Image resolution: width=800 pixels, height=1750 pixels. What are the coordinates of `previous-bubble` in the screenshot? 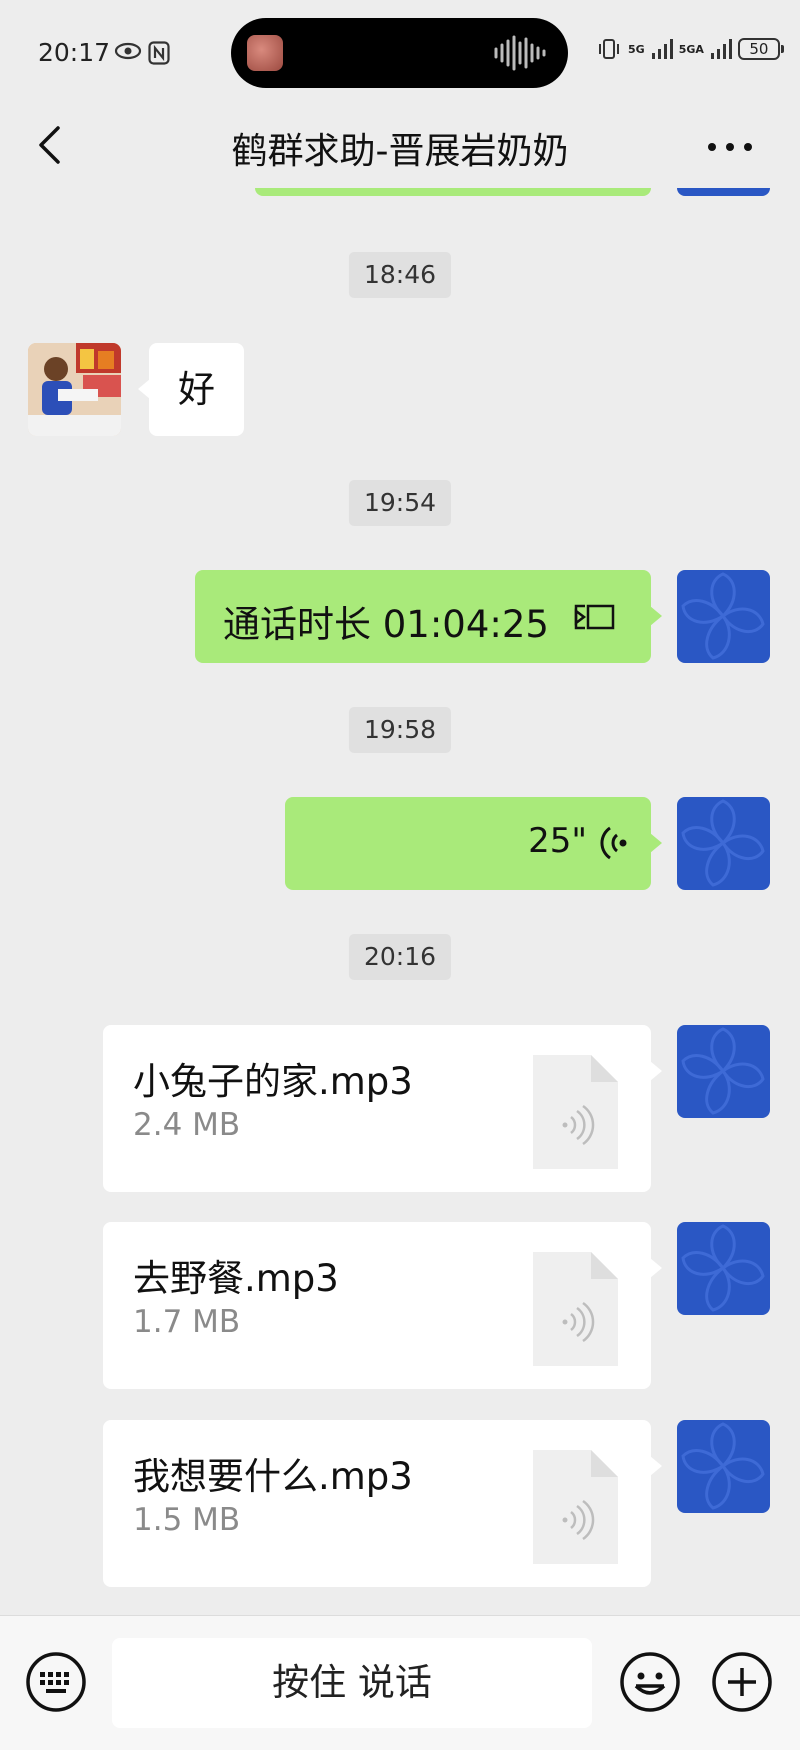 It's located at (453, 192).